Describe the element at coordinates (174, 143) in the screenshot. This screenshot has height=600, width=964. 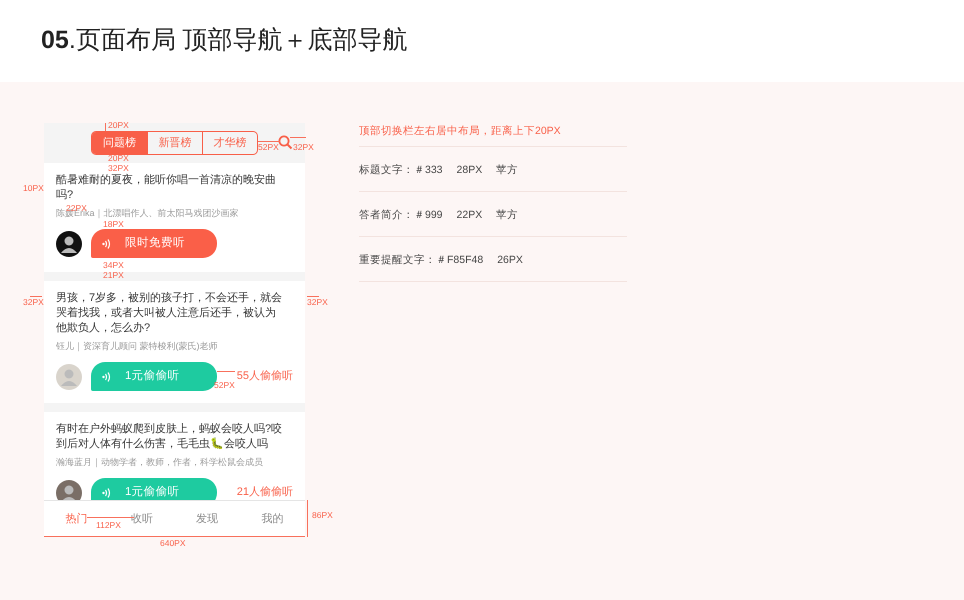
I see `tab: 新晋榜` at that location.